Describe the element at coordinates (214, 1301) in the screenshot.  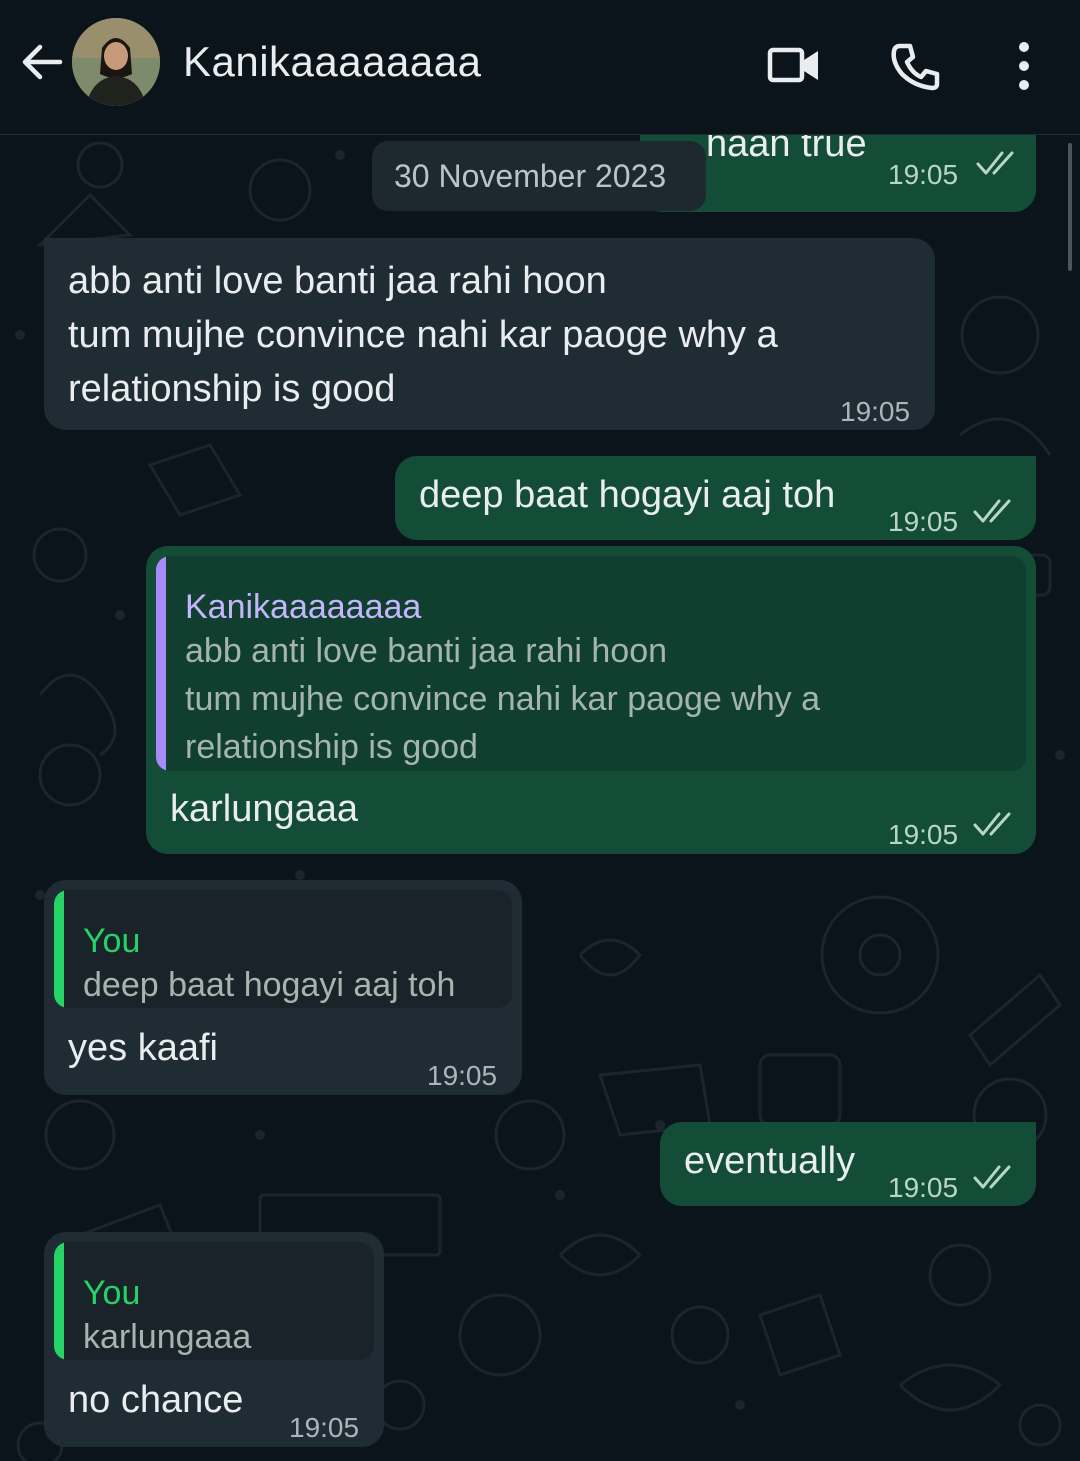
I see `quoted-message: You karlungaaa` at that location.